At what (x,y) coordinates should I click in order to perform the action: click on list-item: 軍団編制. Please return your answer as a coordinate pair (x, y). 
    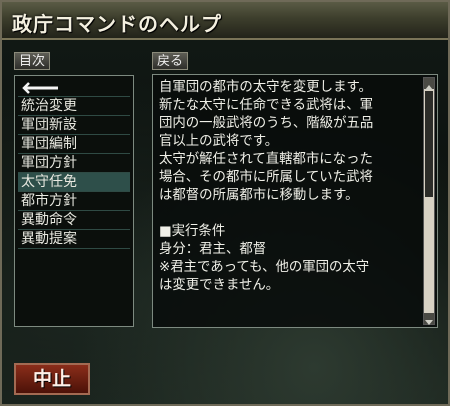
    Looking at the image, I should click on (74, 144).